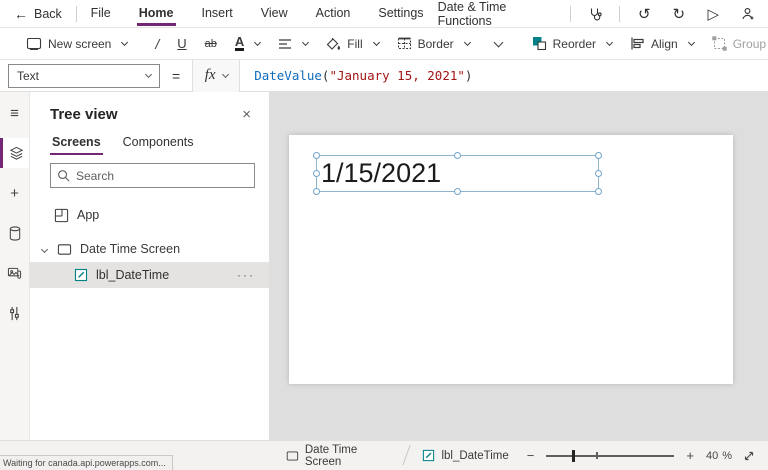 Image resolution: width=768 pixels, height=470 pixels. I want to click on fill-button: Fill, so click(352, 44).